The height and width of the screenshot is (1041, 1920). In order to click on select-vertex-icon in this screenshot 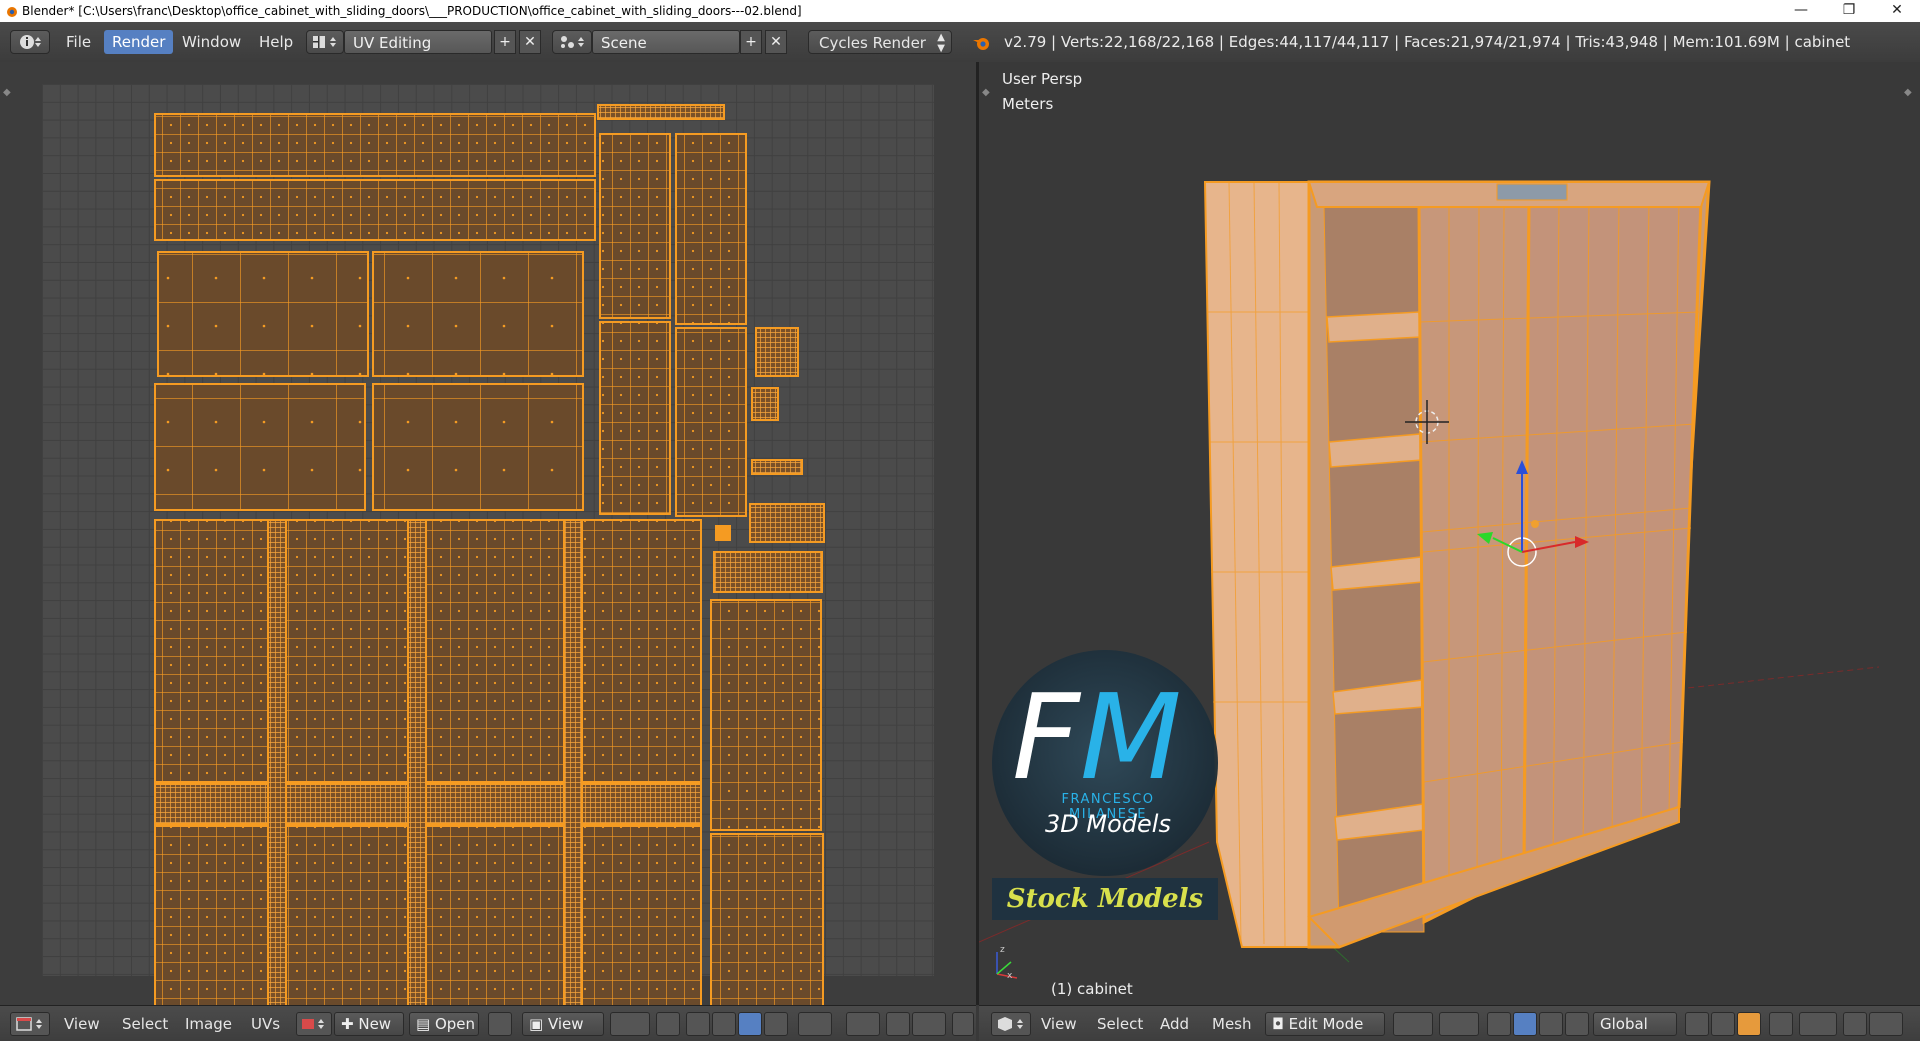, I will do `click(698, 1024)`.